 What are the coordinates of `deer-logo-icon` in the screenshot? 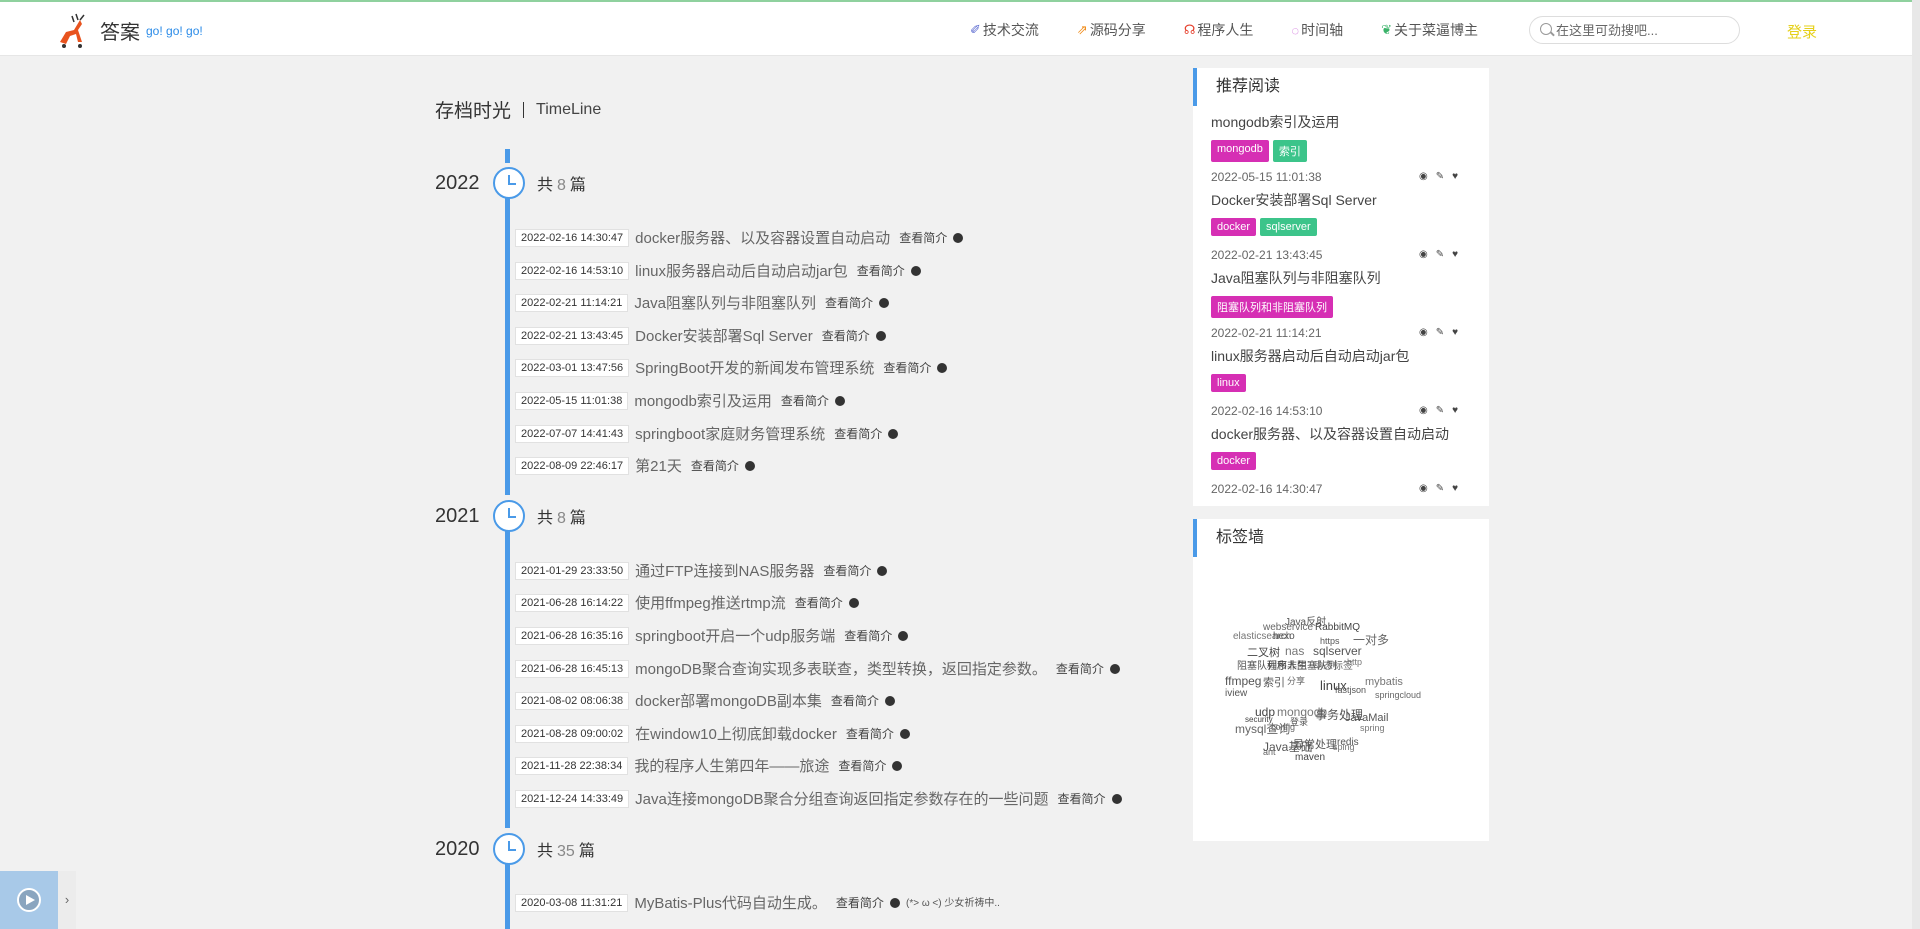 It's located at (71, 31).